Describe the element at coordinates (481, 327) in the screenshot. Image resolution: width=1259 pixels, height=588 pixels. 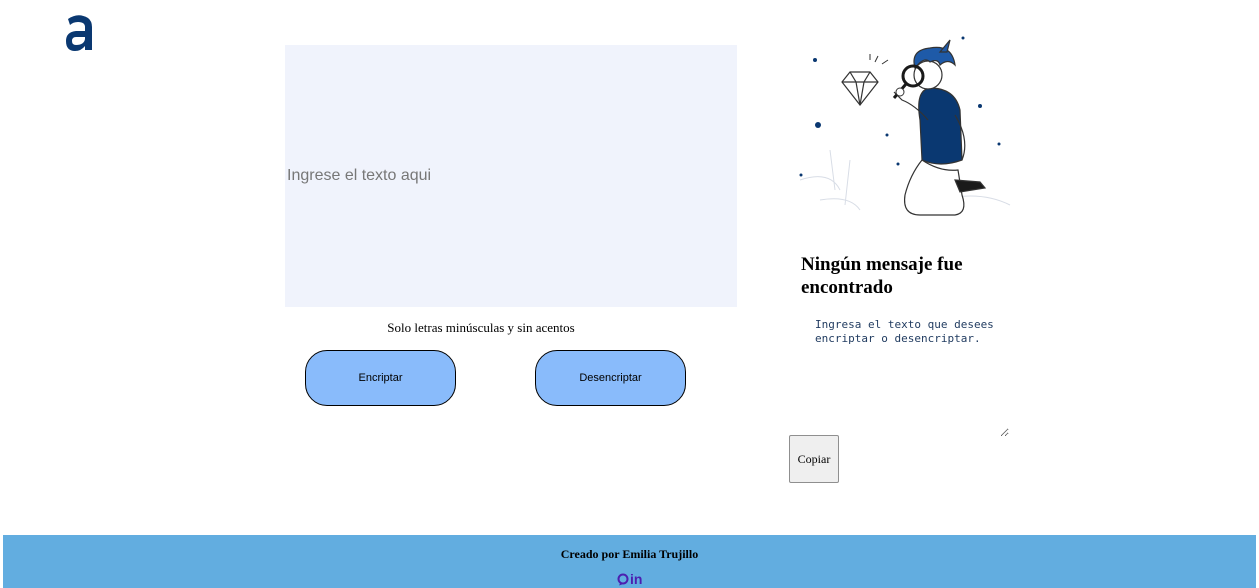
I see `input-hint: Solo letras minúsculas y sin acentos` at that location.